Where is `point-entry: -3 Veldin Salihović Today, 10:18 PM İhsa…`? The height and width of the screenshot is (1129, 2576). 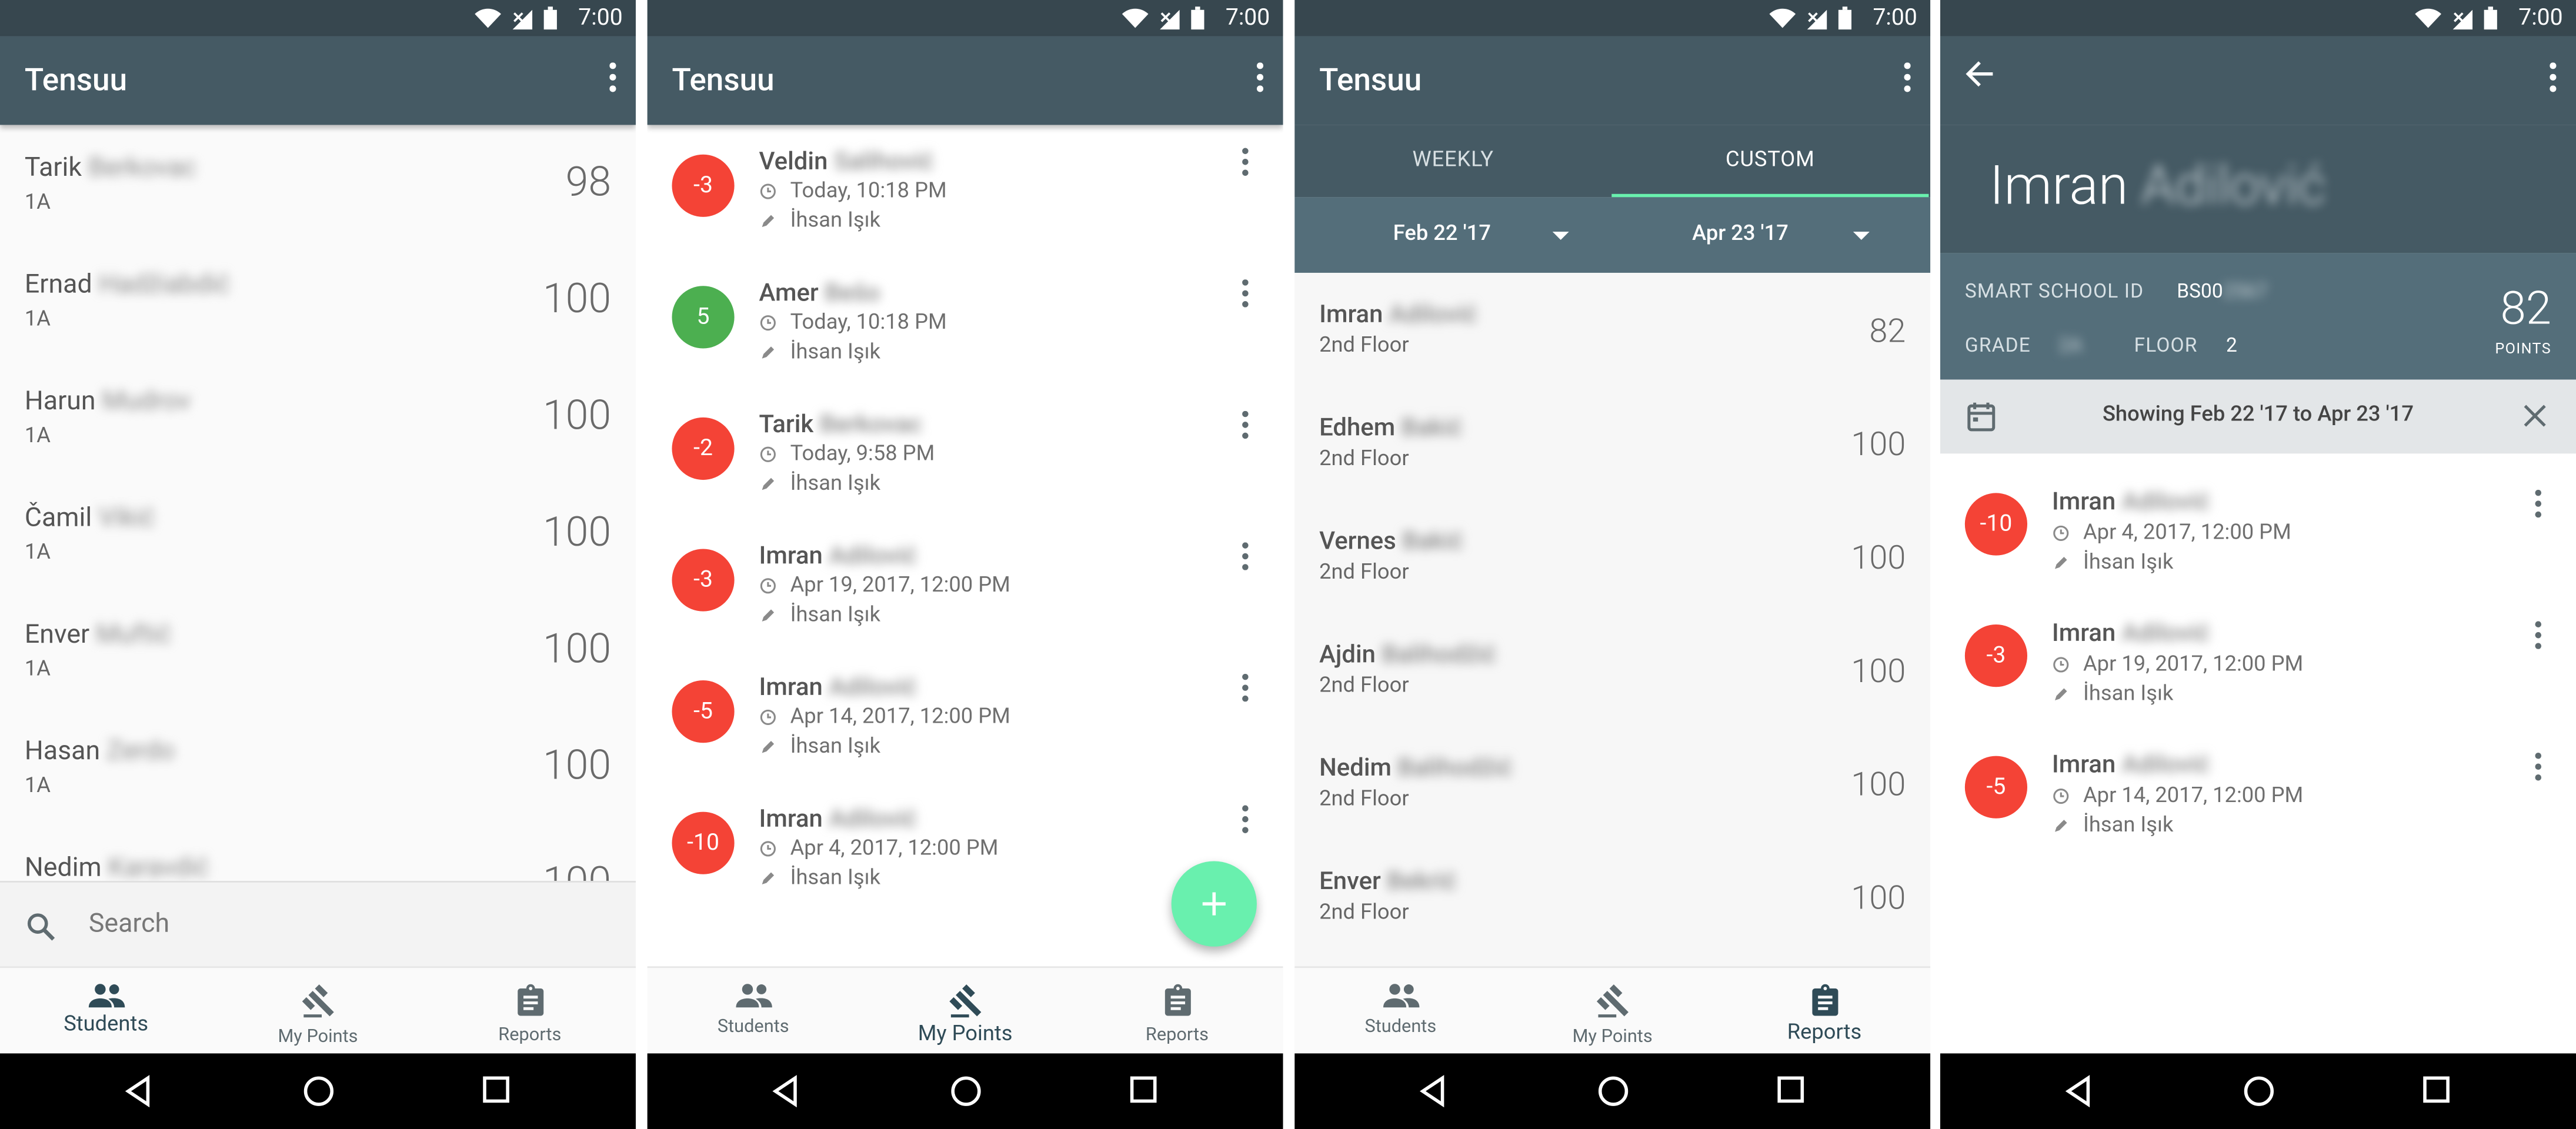 point-entry: -3 Veldin Salihović Today, 10:18 PM İhsa… is located at coordinates (965, 190).